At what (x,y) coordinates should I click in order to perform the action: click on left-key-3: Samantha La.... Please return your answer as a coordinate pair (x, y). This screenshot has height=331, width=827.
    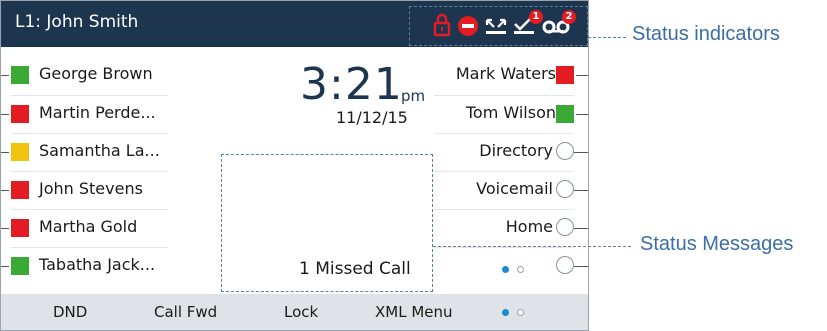
    Looking at the image, I should click on (84, 152).